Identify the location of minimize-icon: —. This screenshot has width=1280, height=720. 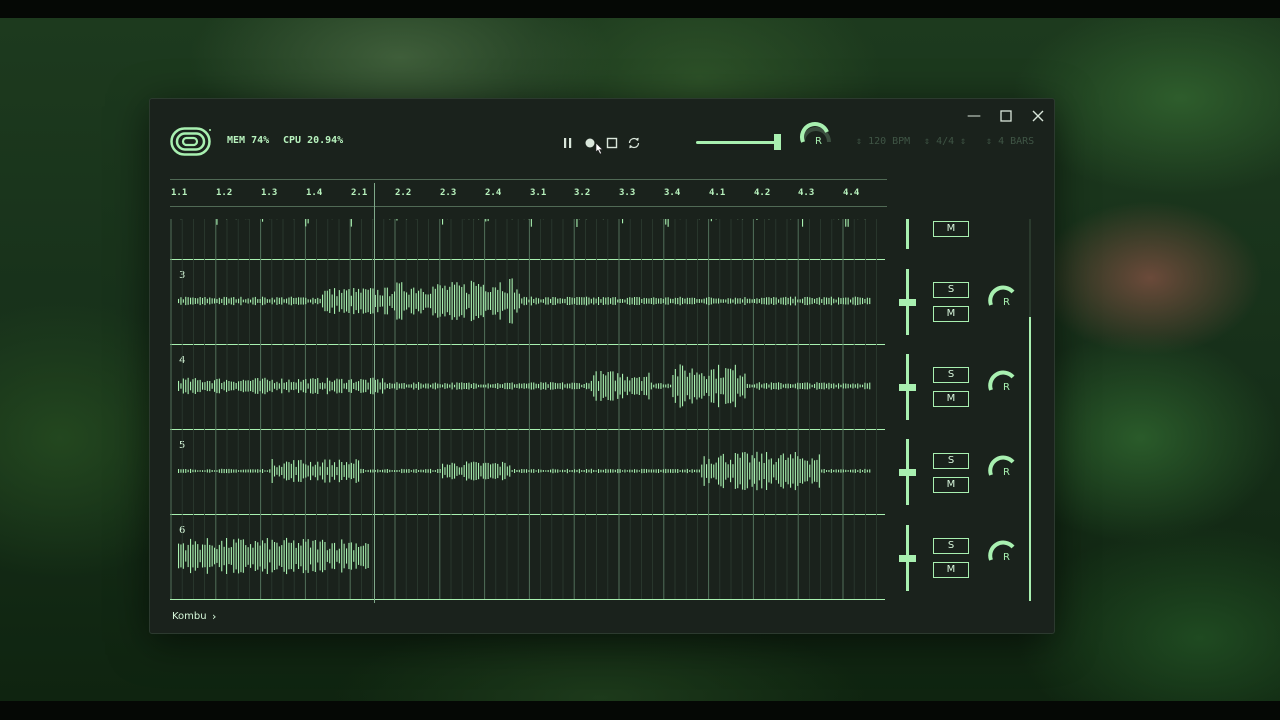
(974, 116).